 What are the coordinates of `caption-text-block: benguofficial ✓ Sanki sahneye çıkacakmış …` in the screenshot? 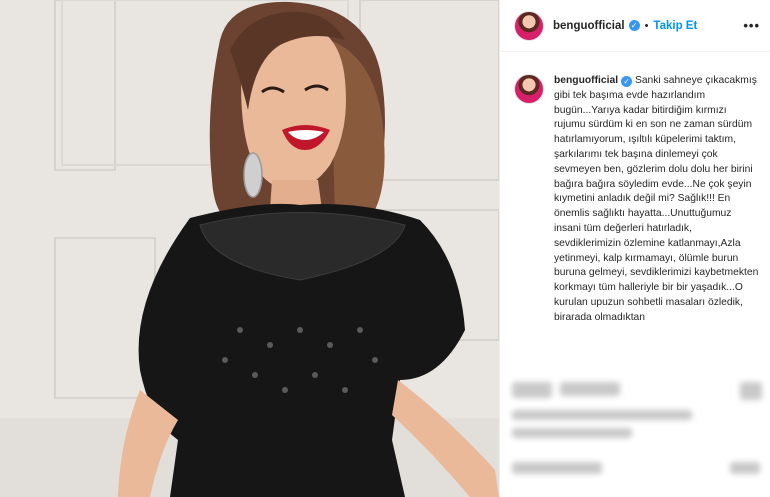 It's located at (657, 200).